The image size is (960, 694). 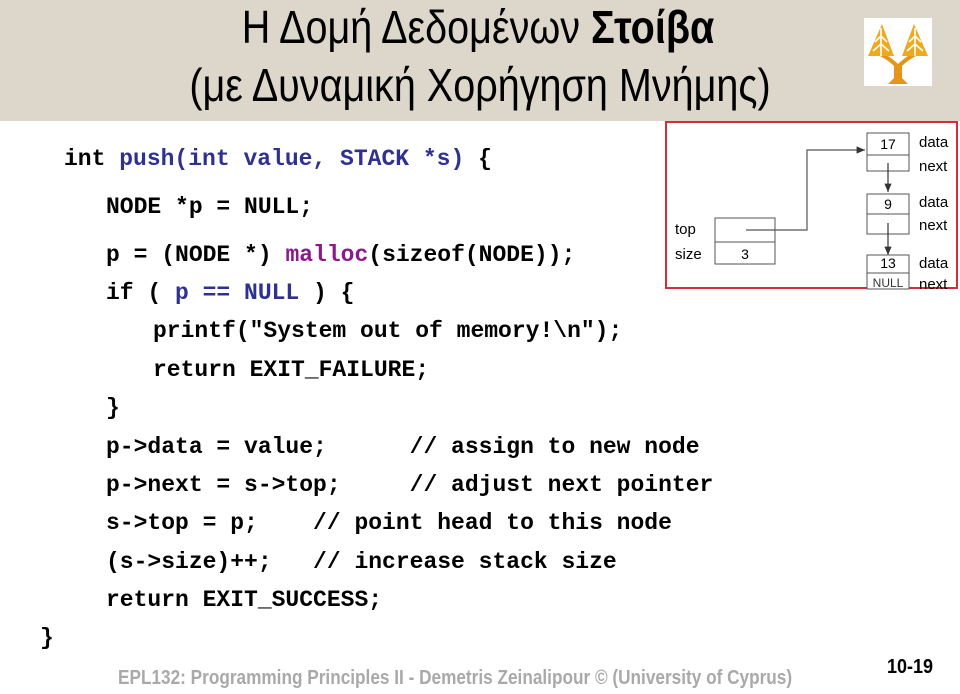 I want to click on code-line-malloc: p = (NODE *) malloc(sizeof(NODE));, so click(x=340, y=255).